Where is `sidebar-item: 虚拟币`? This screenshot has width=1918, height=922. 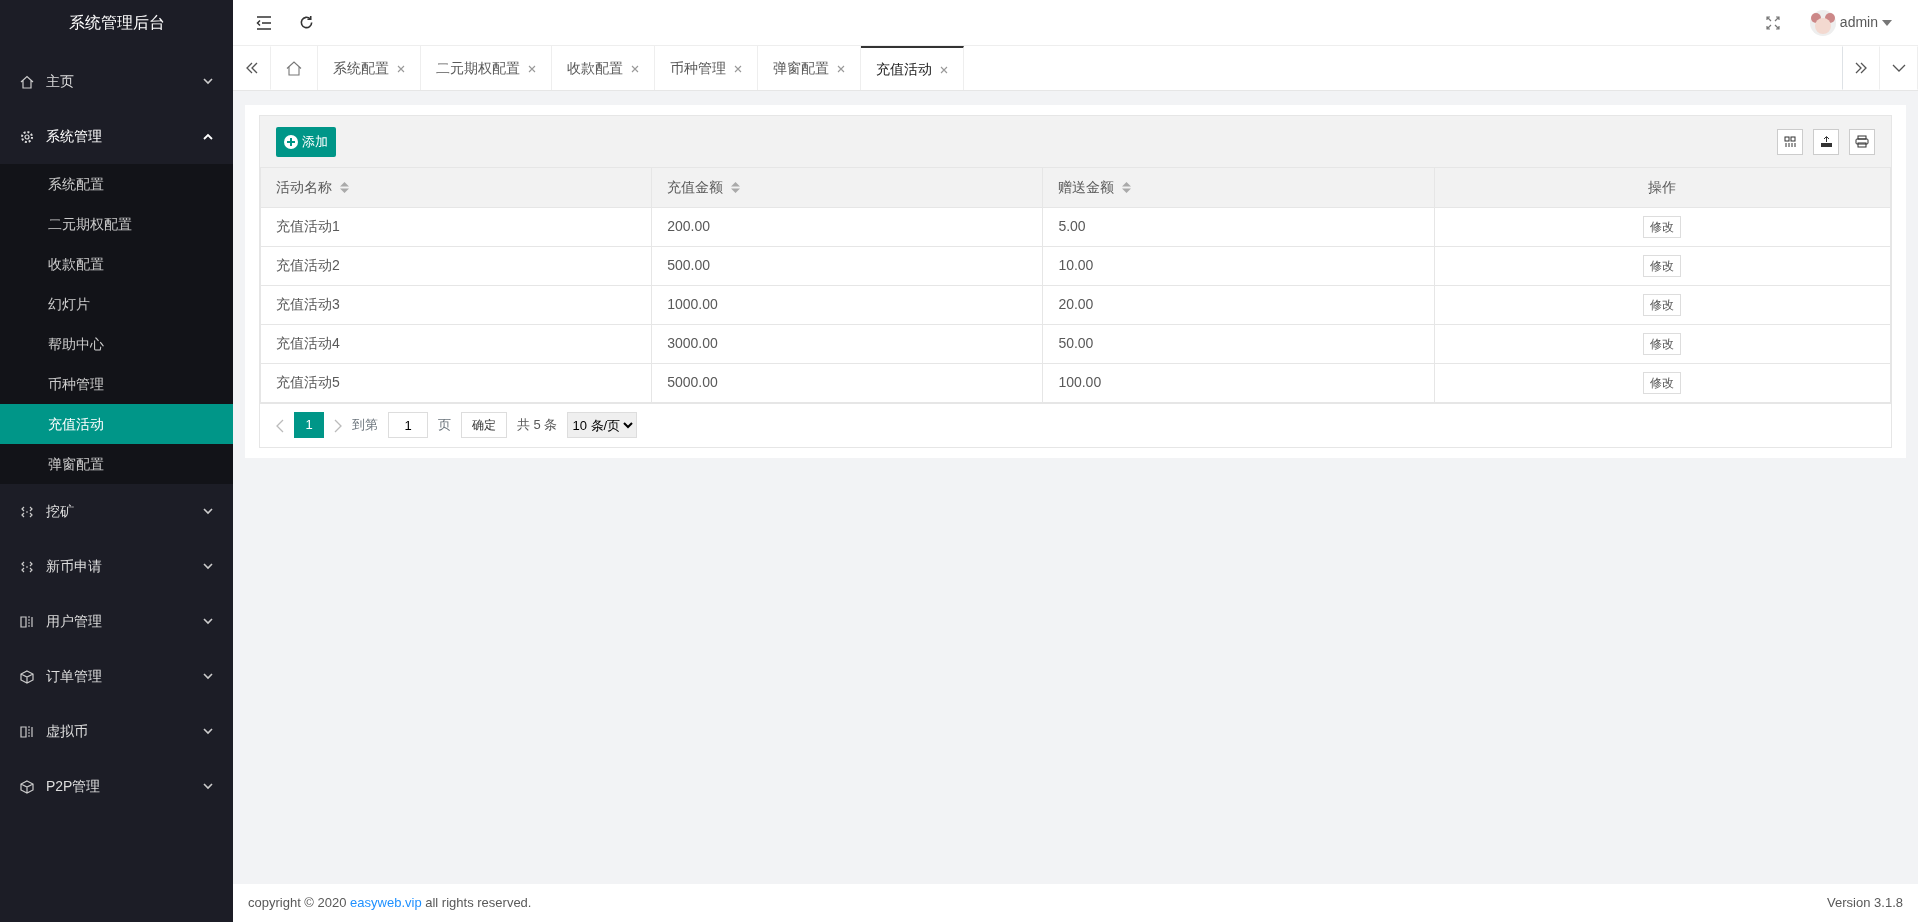
sidebar-item: 虚拟币 is located at coordinates (116, 731).